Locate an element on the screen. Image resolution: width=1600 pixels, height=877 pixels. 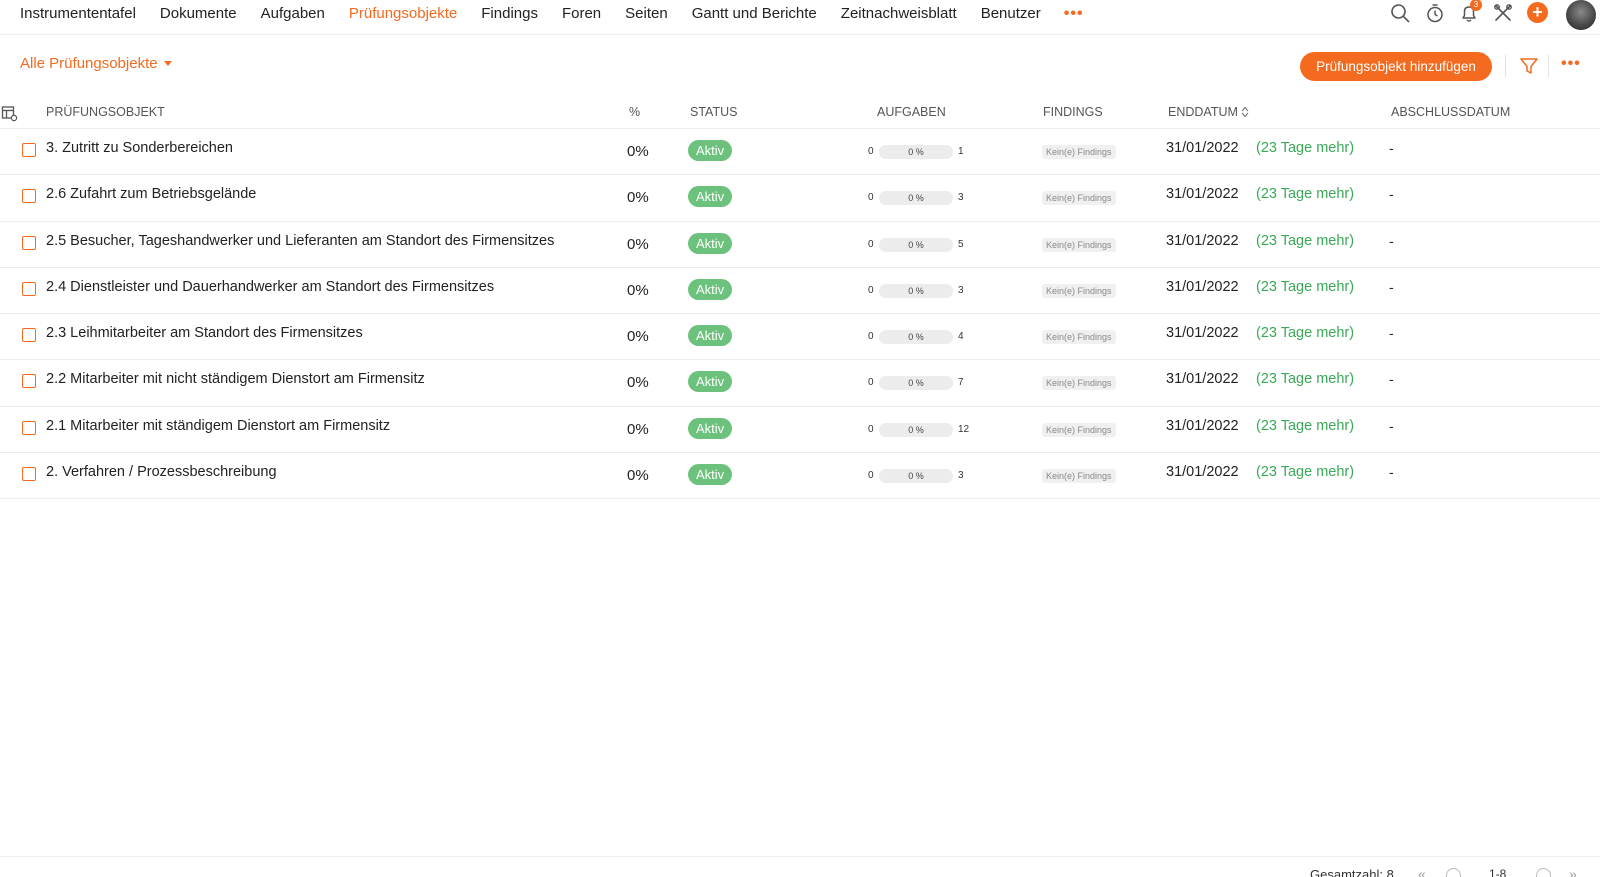
nav-item-instrumententafel: Instrumententafel is located at coordinates (78, 13).